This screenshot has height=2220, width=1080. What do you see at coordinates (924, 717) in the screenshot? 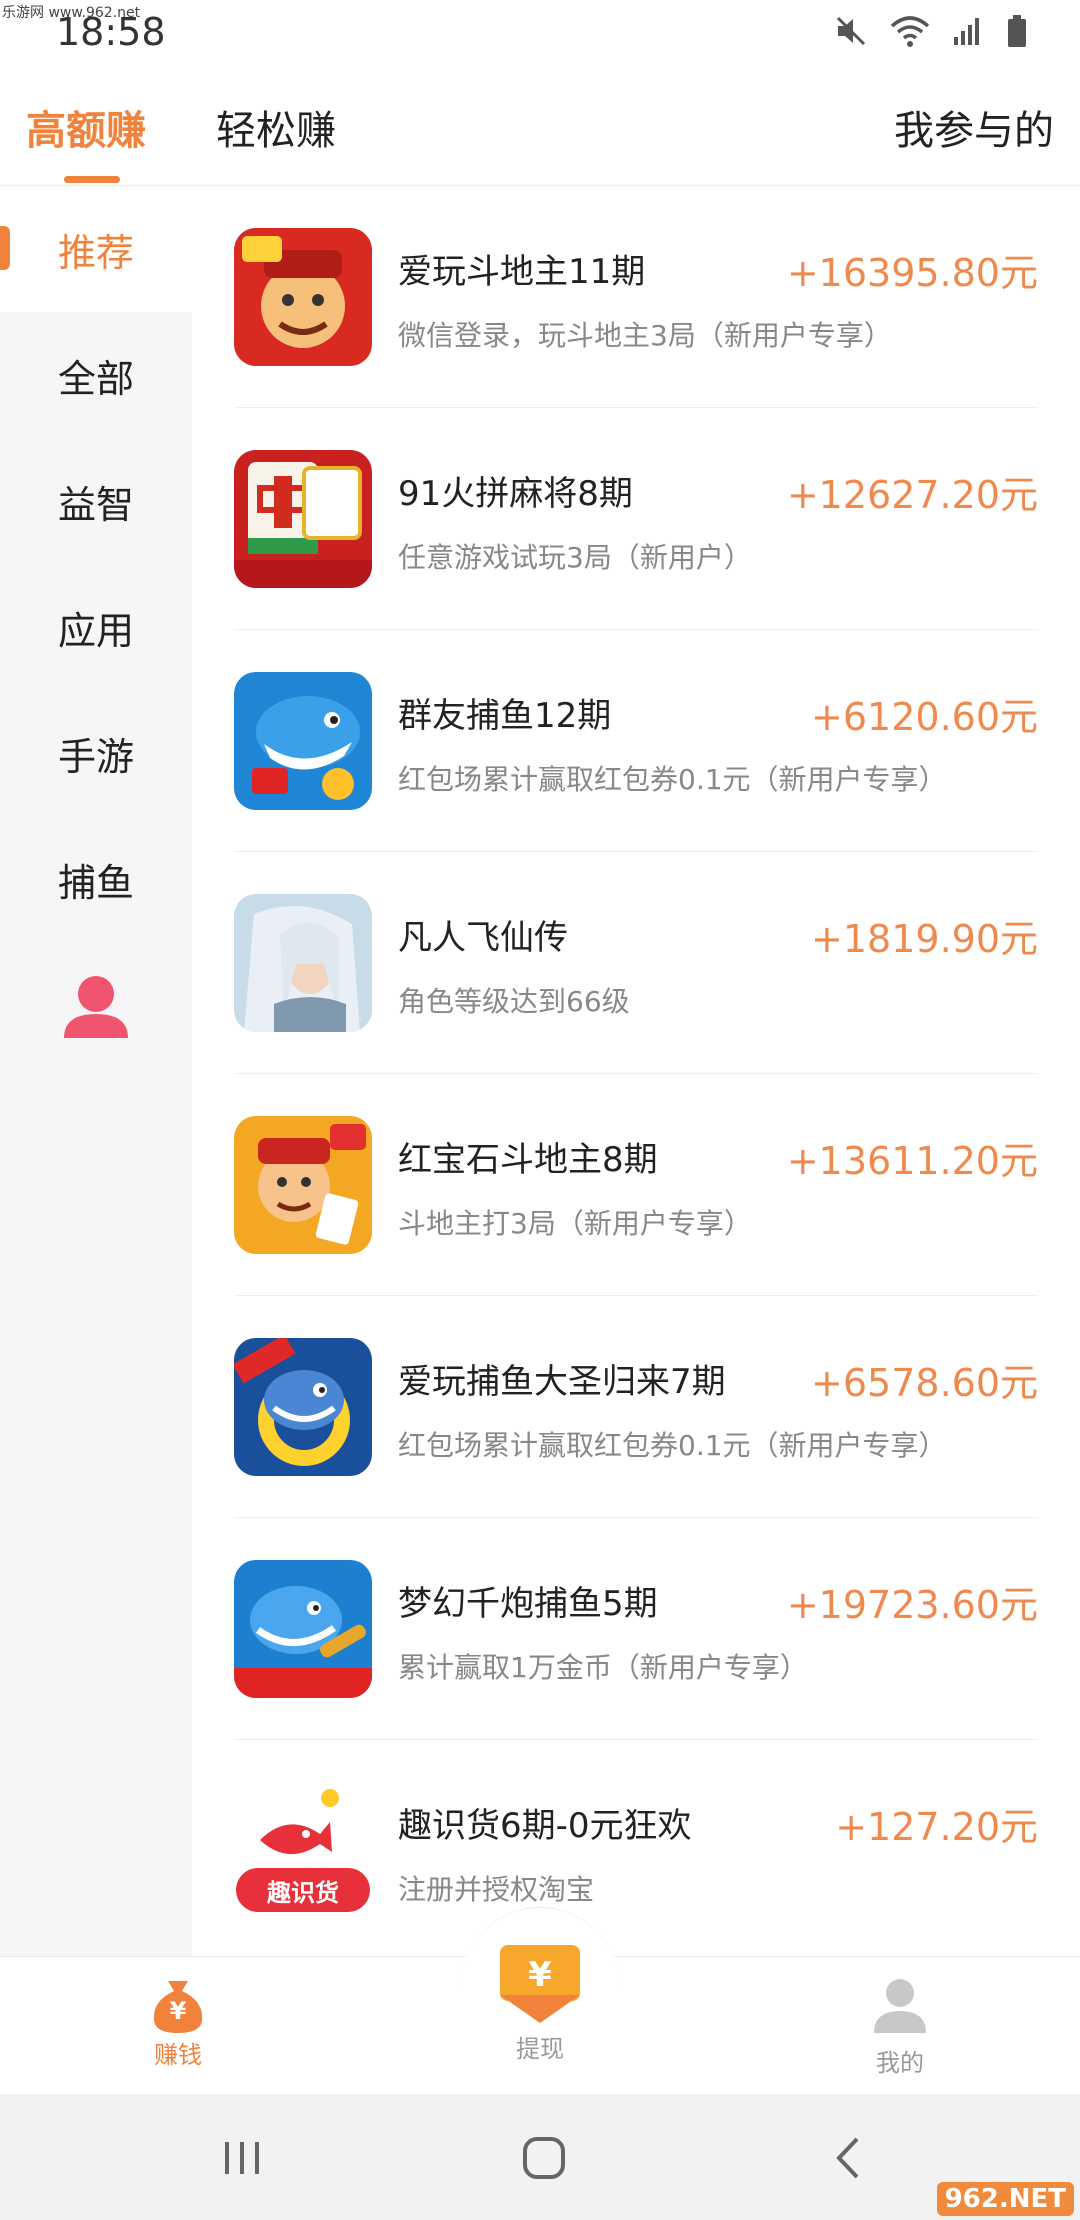
I see `task-reward: +6120.60元` at bounding box center [924, 717].